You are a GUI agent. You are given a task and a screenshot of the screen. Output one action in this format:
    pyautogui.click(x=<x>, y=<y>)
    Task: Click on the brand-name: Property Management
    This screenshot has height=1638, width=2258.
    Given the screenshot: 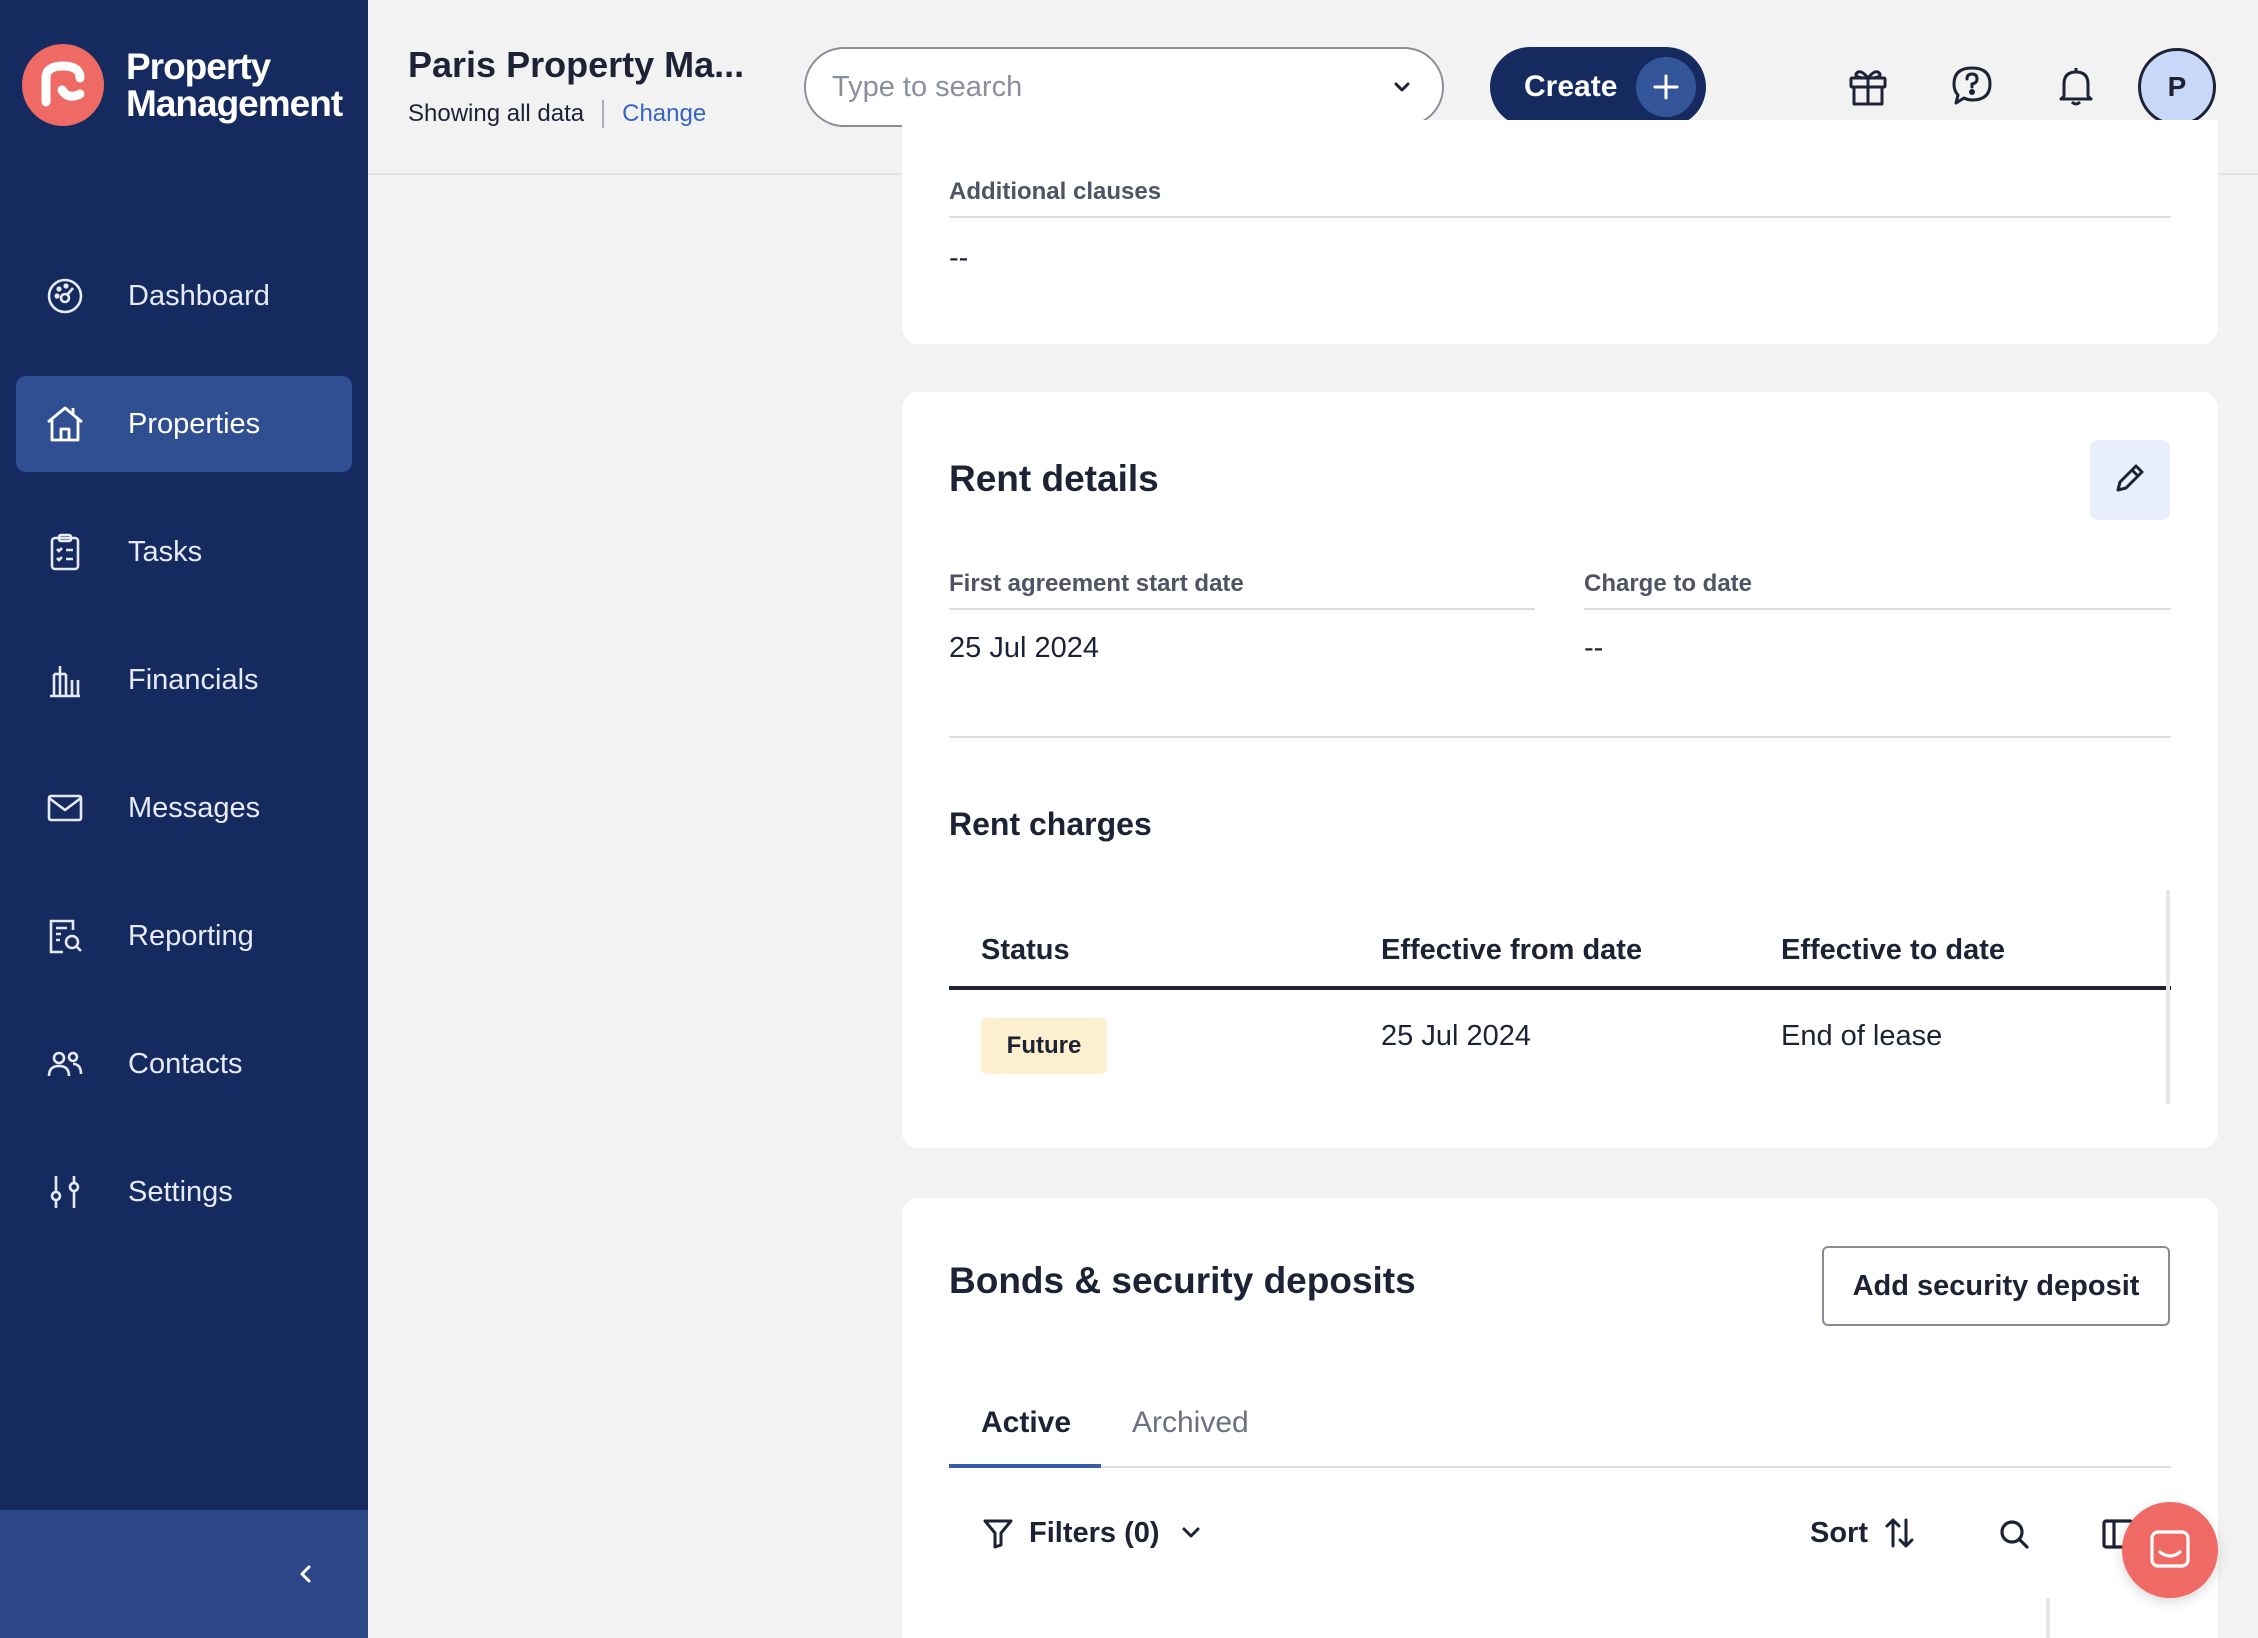 What is the action you would take?
    pyautogui.click(x=234, y=85)
    